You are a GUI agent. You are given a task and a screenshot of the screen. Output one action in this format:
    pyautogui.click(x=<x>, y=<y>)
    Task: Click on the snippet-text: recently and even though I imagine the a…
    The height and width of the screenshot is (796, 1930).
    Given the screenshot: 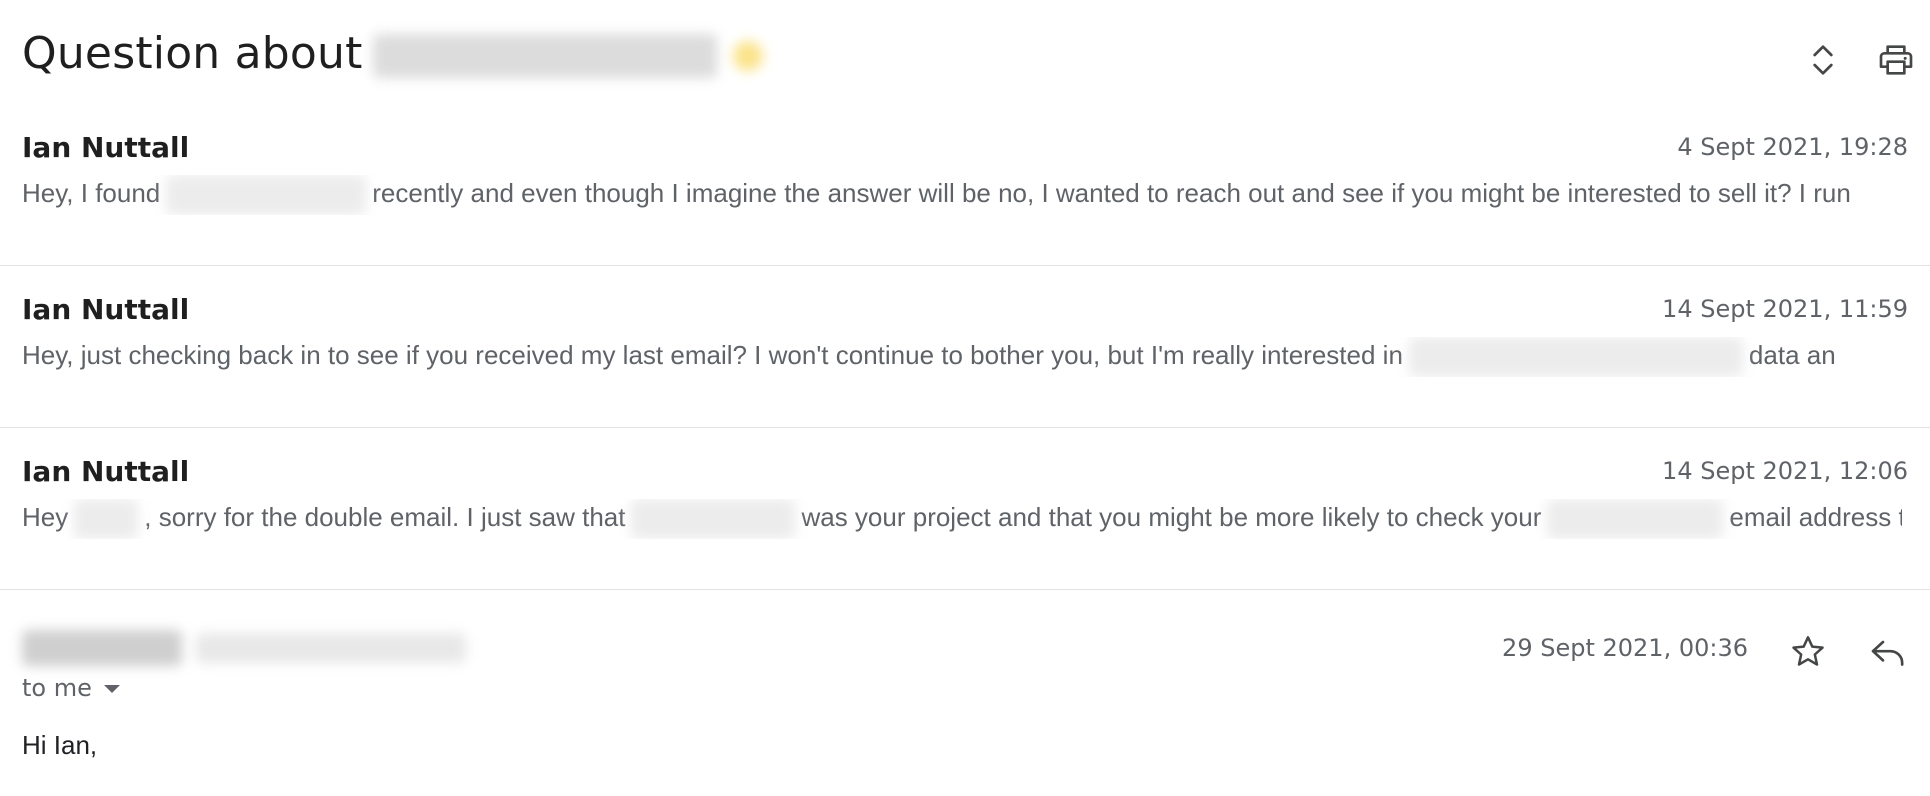 What is the action you would take?
    pyautogui.click(x=1111, y=192)
    